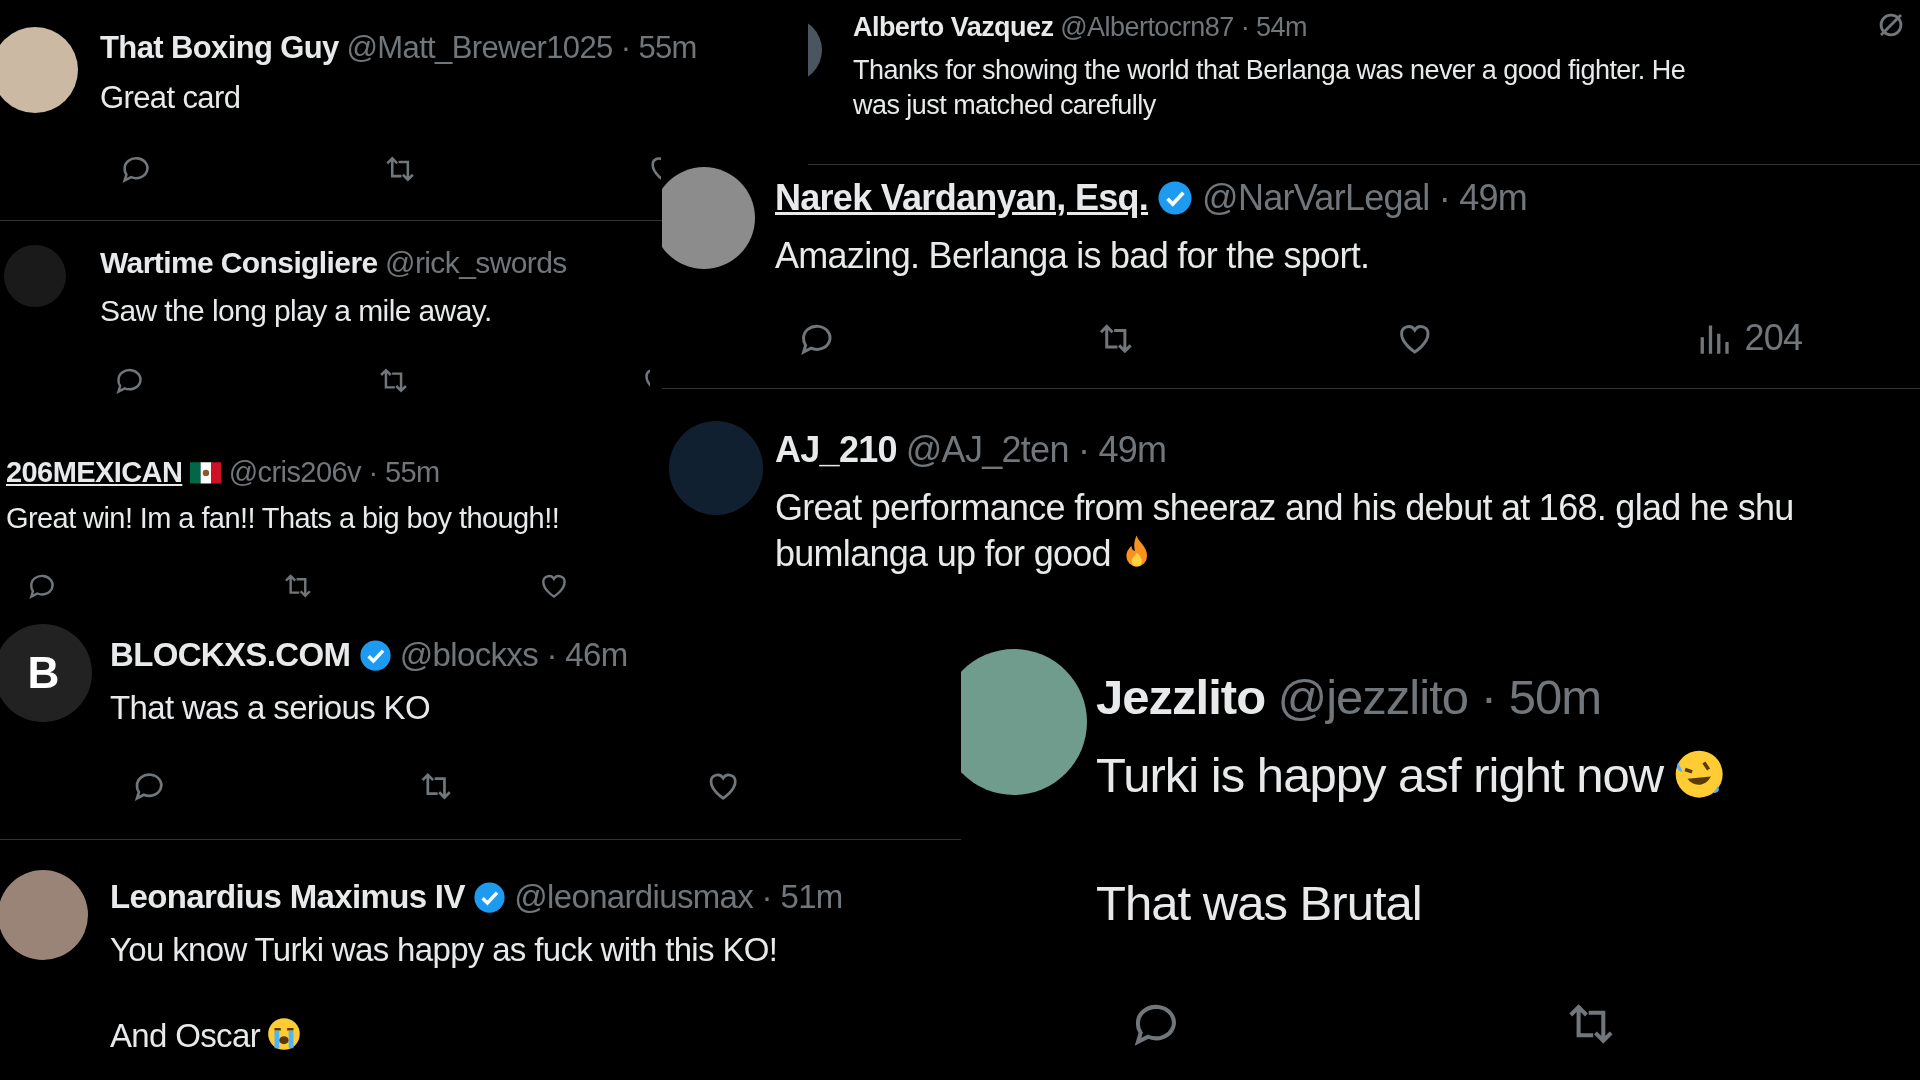 The image size is (1920, 1080). Describe the element at coordinates (1284, 507) in the screenshot. I see `tweet-text: Great performance from sheeraz and his debut at 168. glad he shu` at that location.